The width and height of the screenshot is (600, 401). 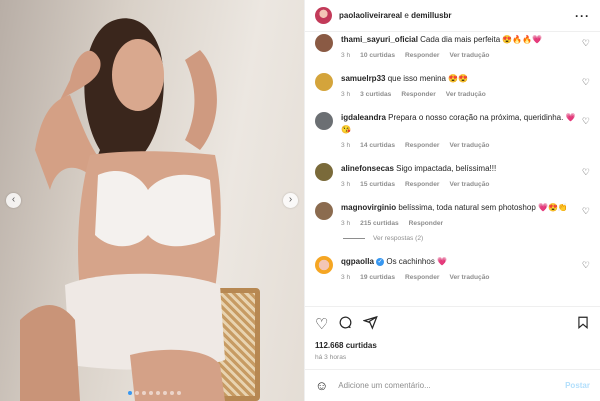 What do you see at coordinates (452, 361) in the screenshot?
I see `post-time: há 3 horas` at bounding box center [452, 361].